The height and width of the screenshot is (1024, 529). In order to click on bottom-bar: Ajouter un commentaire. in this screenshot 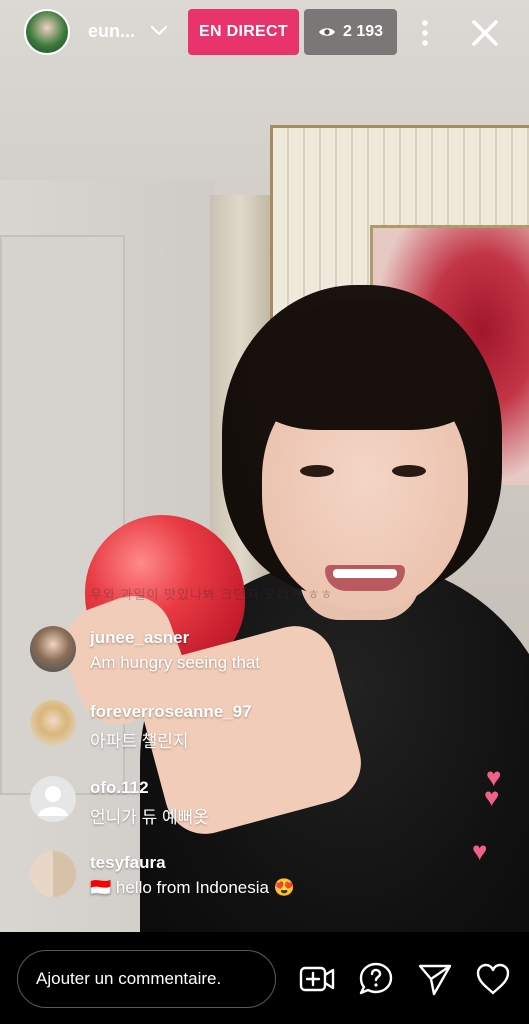, I will do `click(264, 978)`.